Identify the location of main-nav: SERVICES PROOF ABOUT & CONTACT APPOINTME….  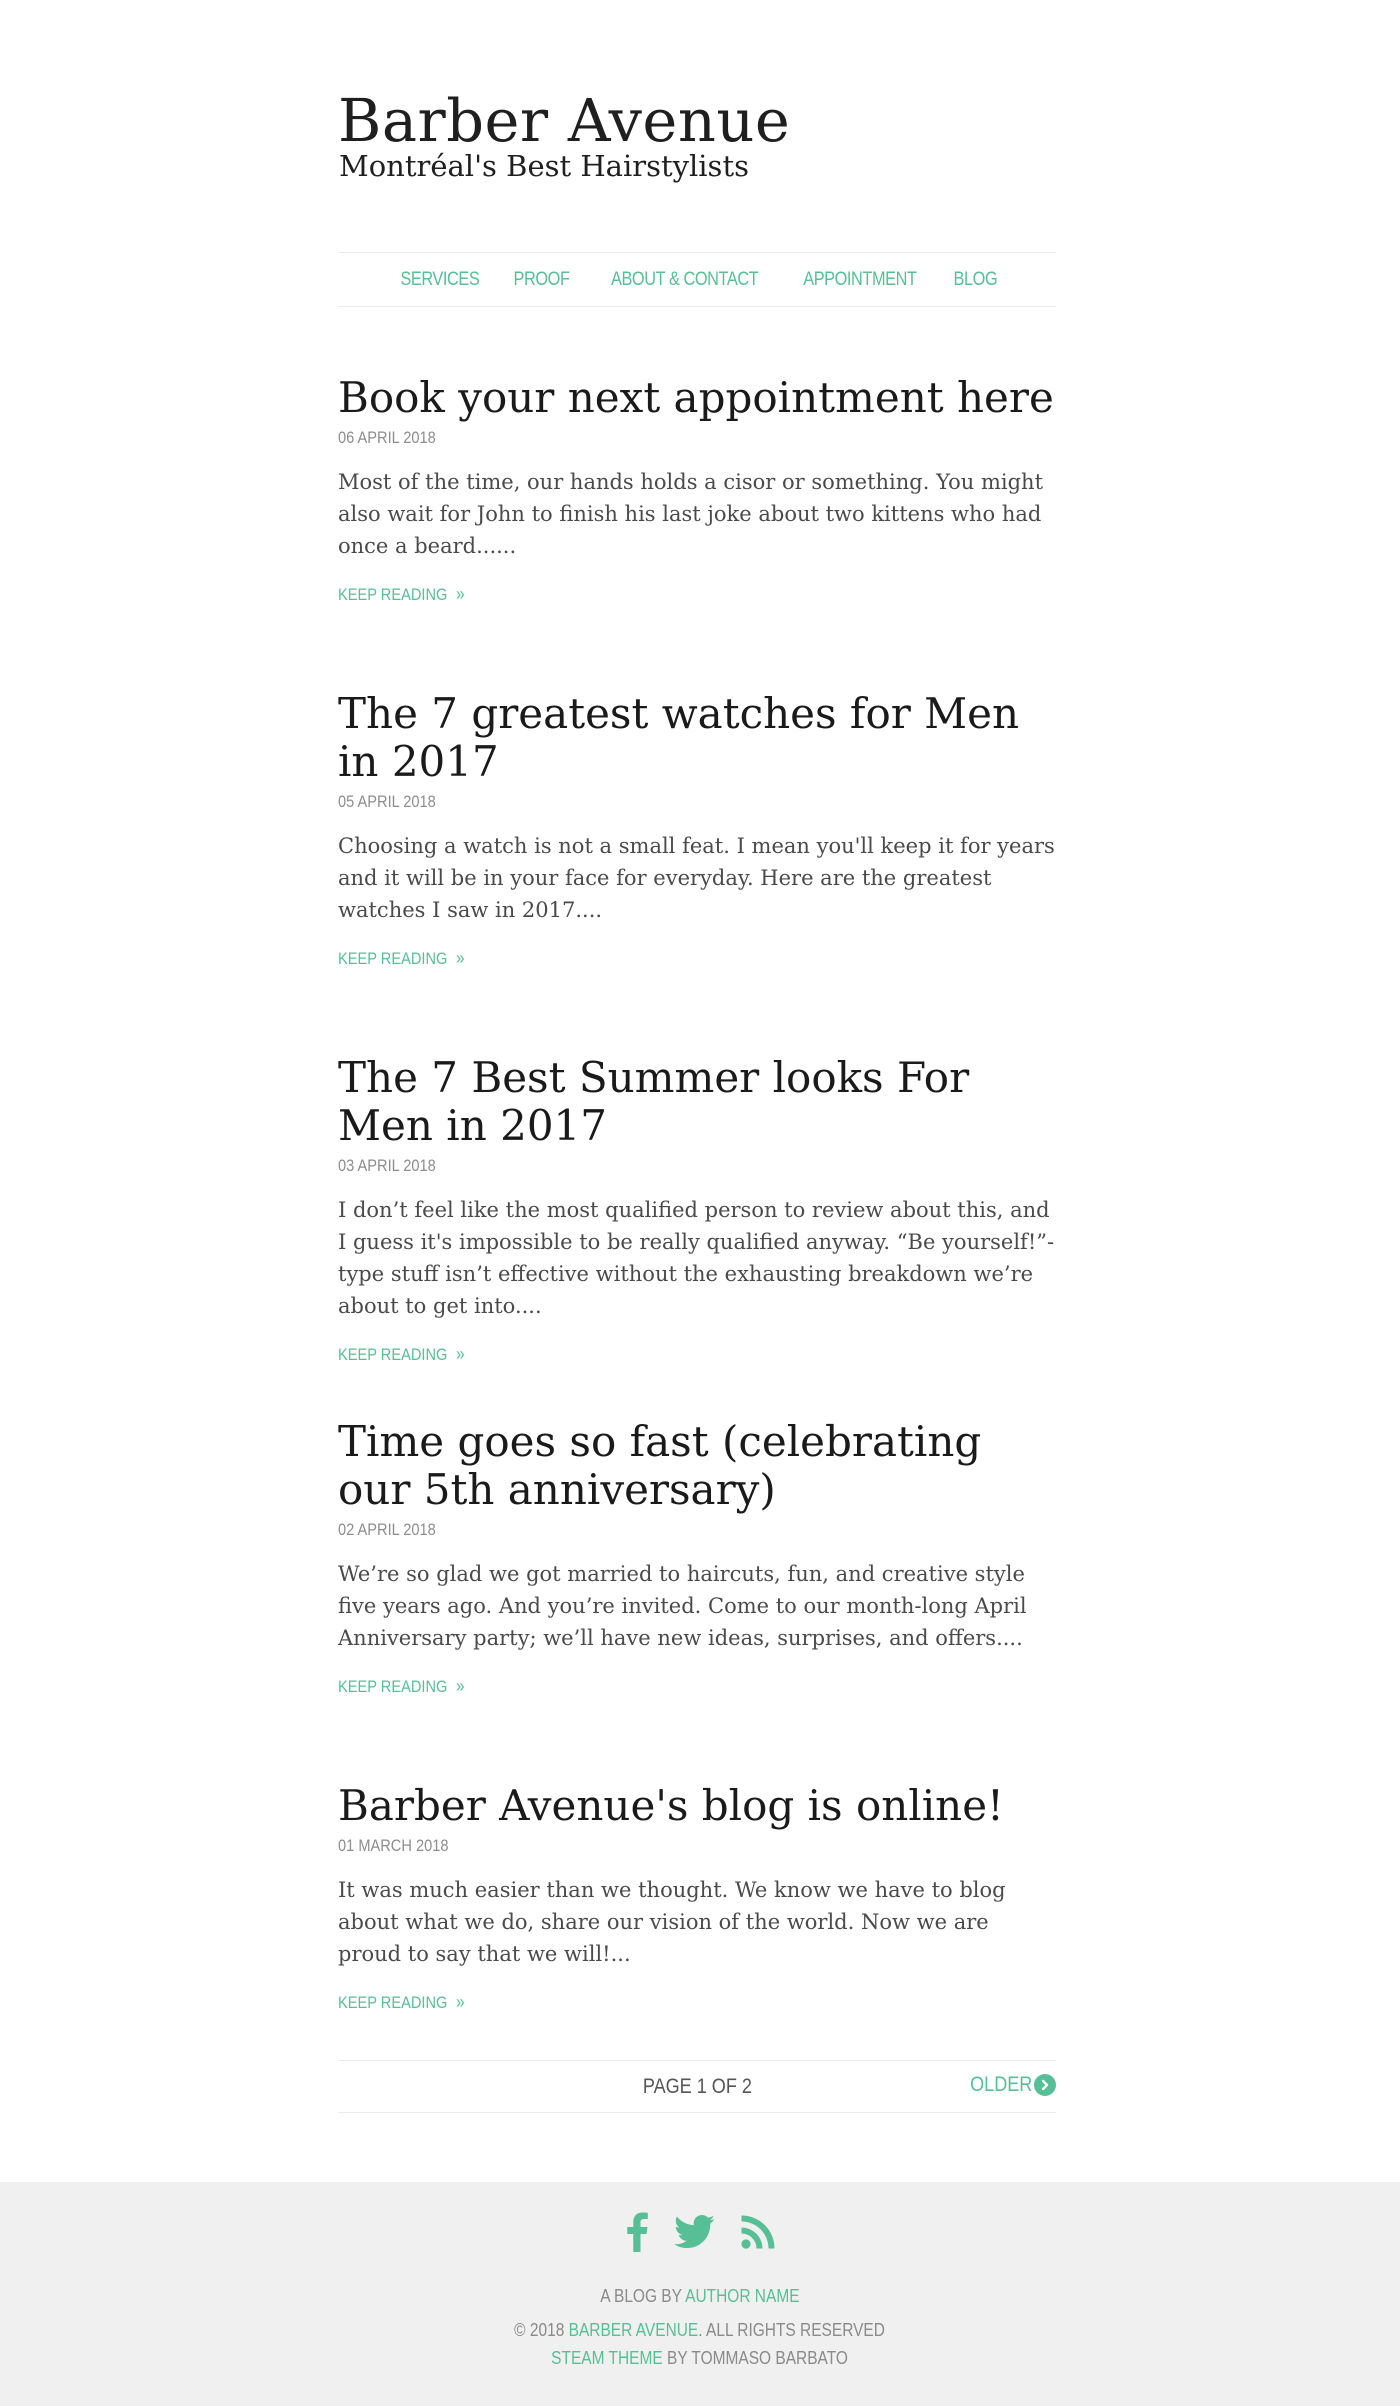
(697, 279).